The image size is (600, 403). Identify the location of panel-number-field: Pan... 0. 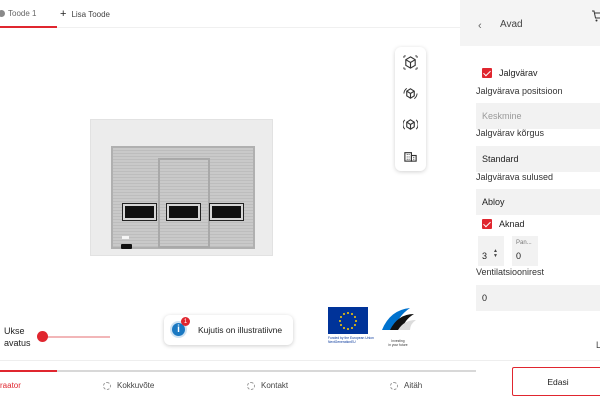
(525, 251).